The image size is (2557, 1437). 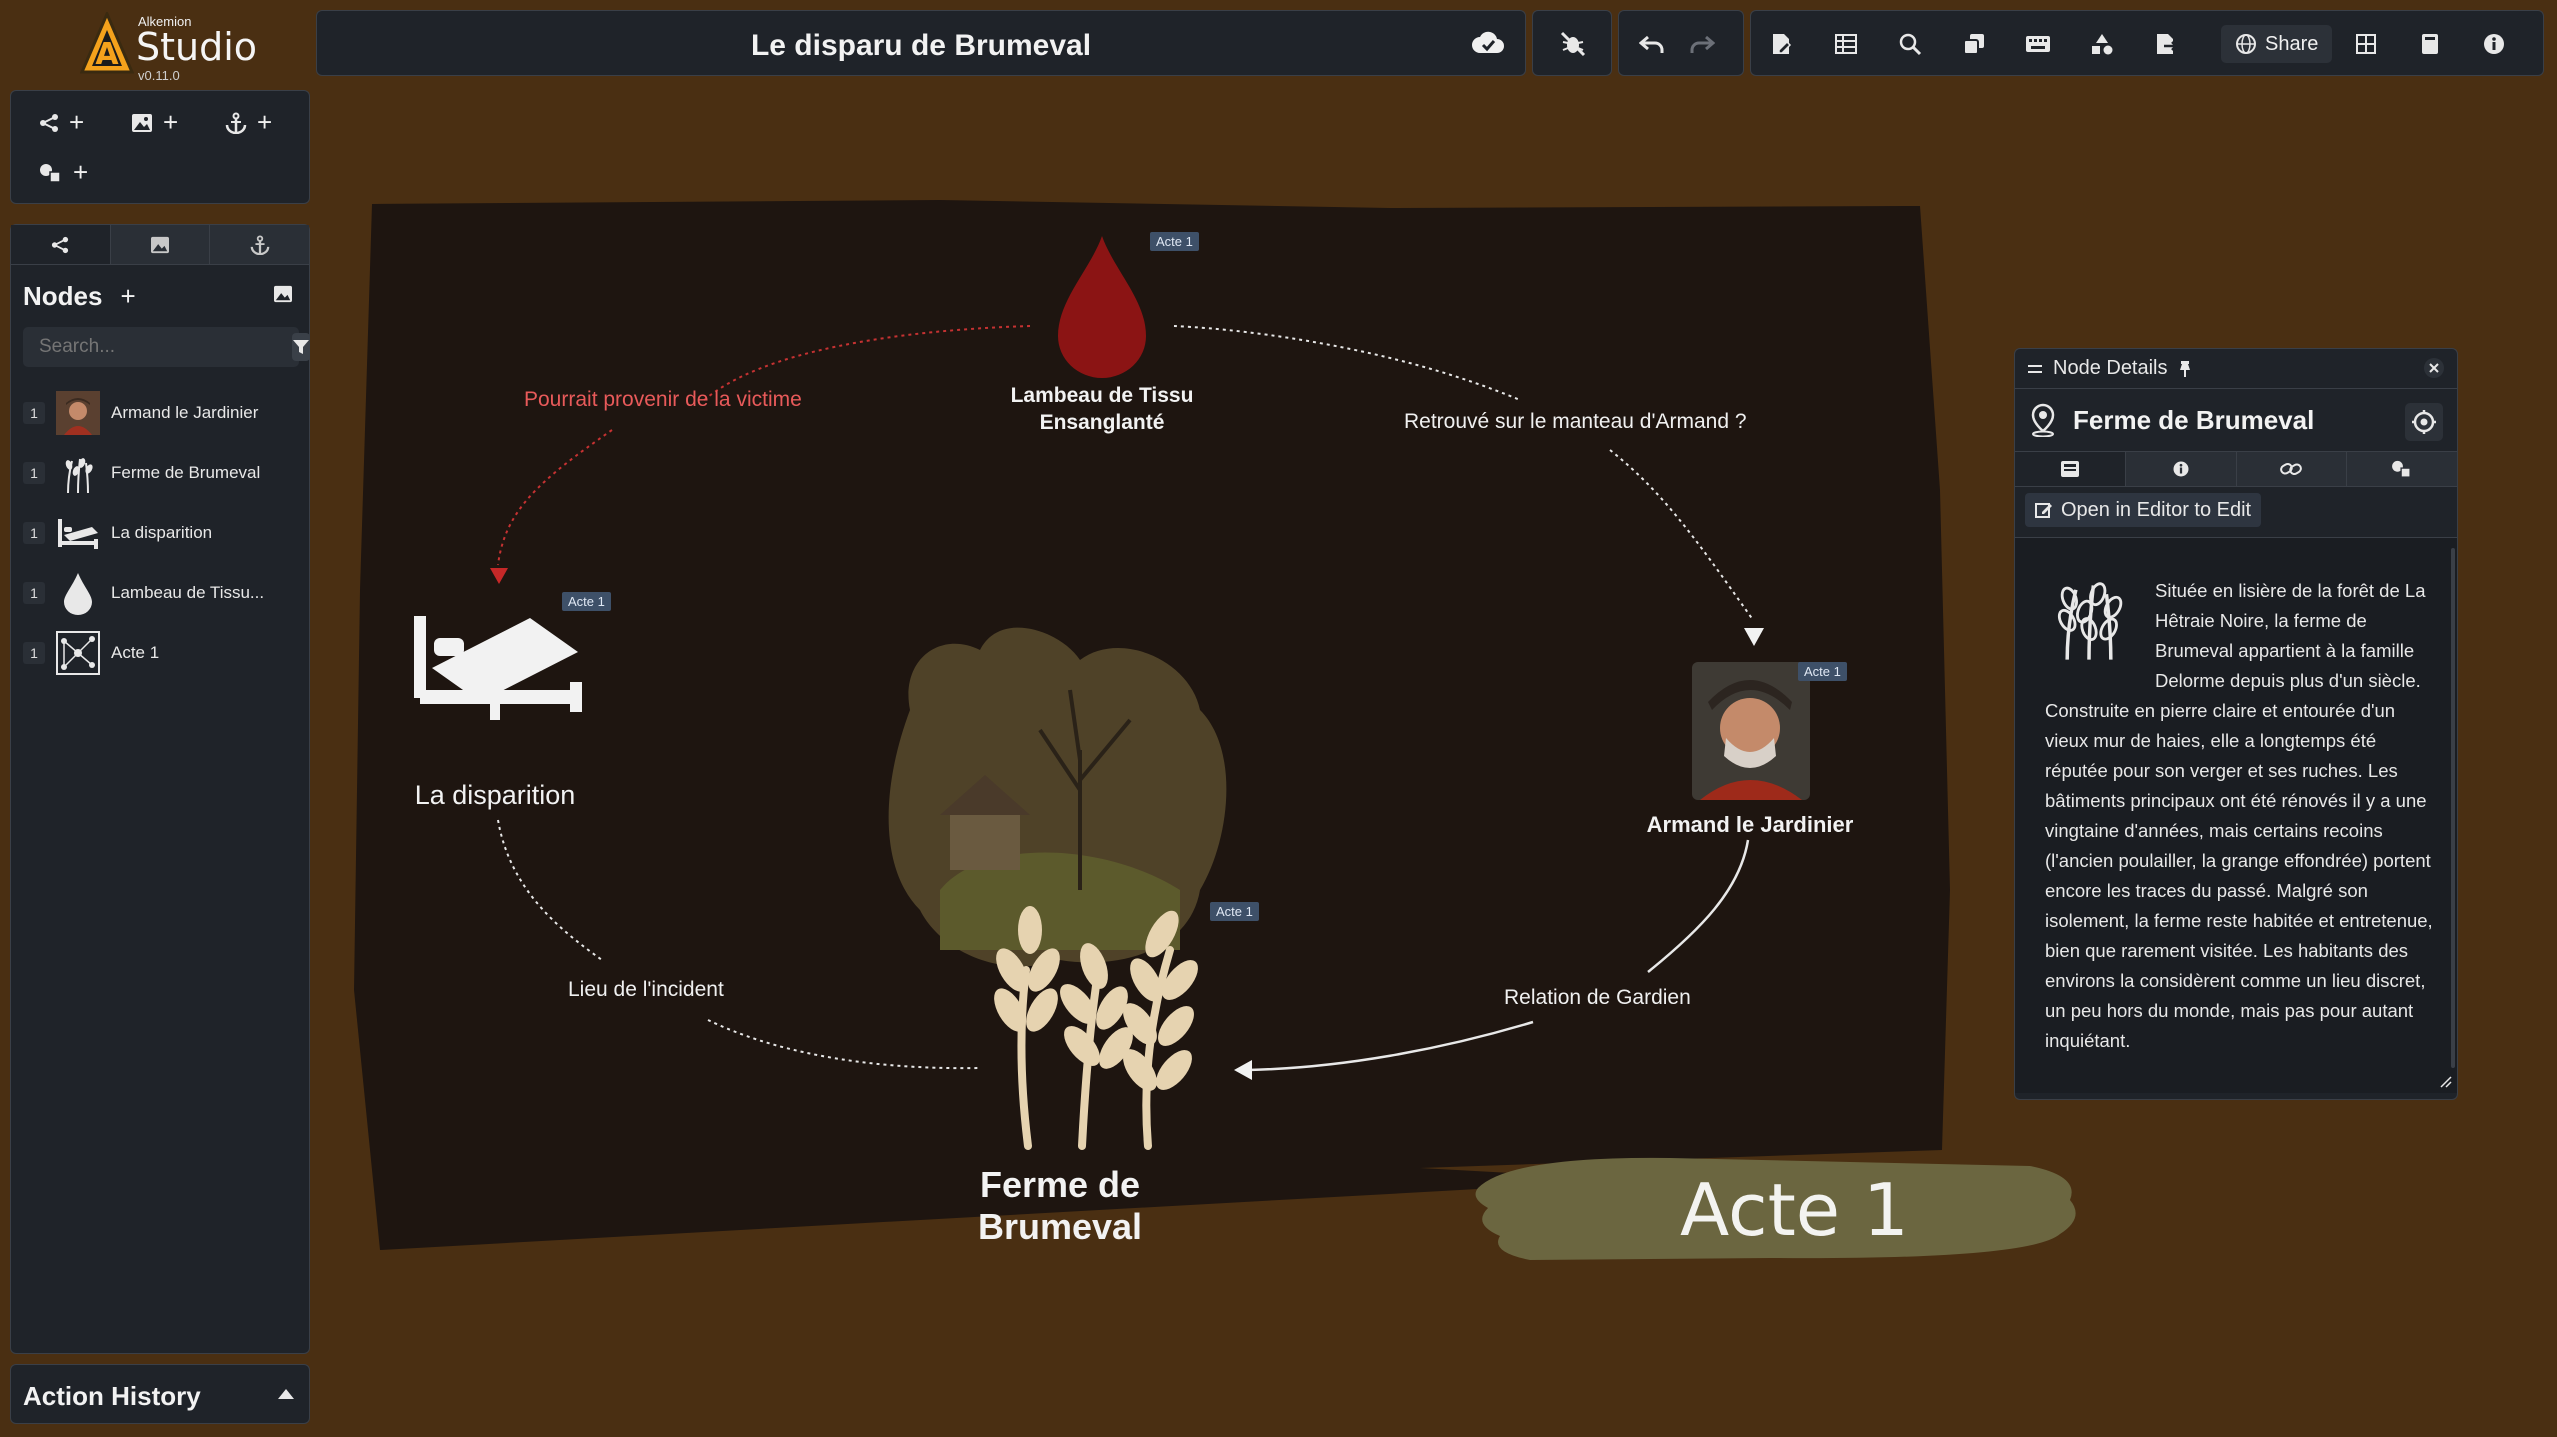 What do you see at coordinates (2185, 369) in the screenshot?
I see `pin-icon` at bounding box center [2185, 369].